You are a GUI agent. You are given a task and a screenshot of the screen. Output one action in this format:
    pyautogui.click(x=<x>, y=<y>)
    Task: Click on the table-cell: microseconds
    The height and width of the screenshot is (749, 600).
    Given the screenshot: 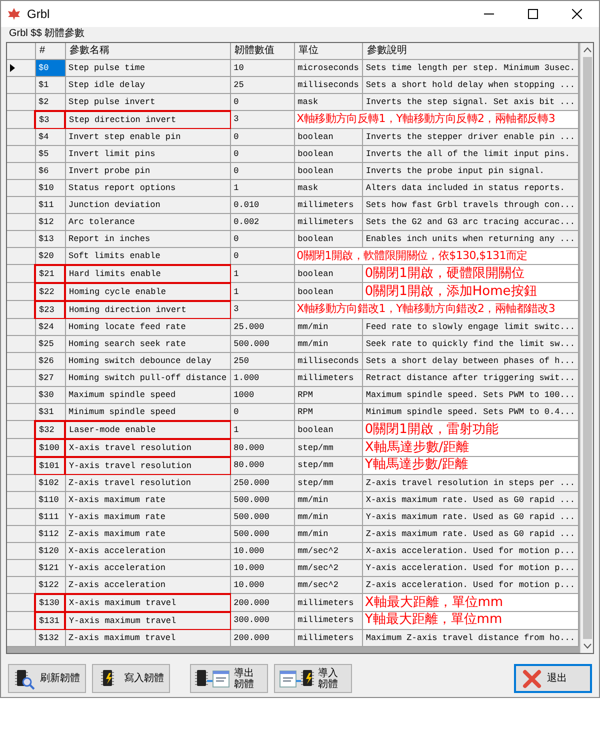 What is the action you would take?
    pyautogui.click(x=328, y=67)
    